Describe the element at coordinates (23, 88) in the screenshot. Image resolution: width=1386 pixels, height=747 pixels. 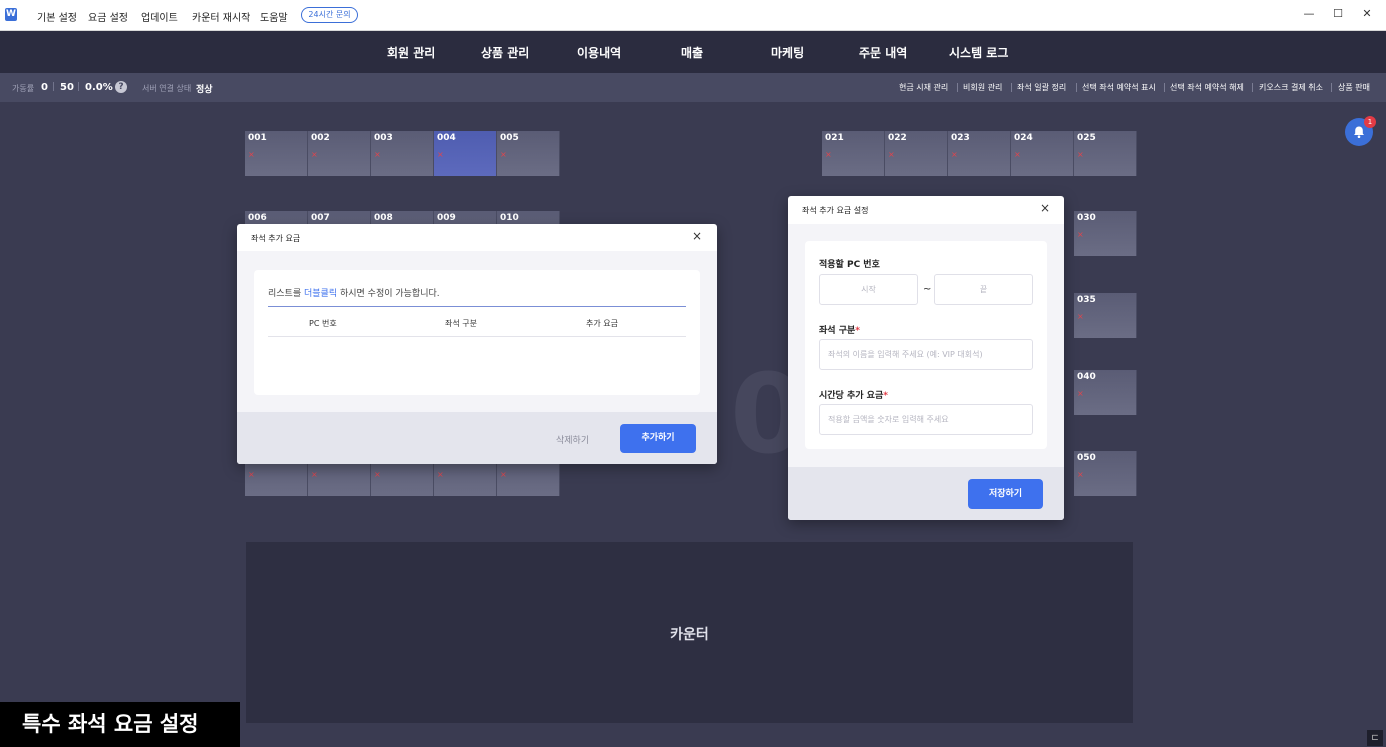
I see `usage-label: 가동률` at that location.